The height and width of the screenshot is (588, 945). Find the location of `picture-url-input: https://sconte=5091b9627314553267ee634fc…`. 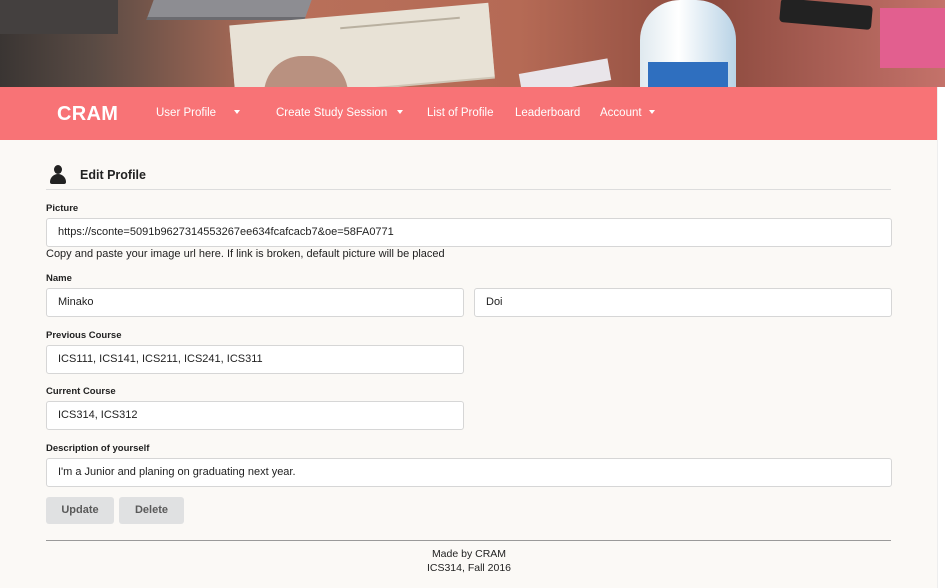

picture-url-input: https://sconte=5091b9627314553267ee634fc… is located at coordinates (469, 232).